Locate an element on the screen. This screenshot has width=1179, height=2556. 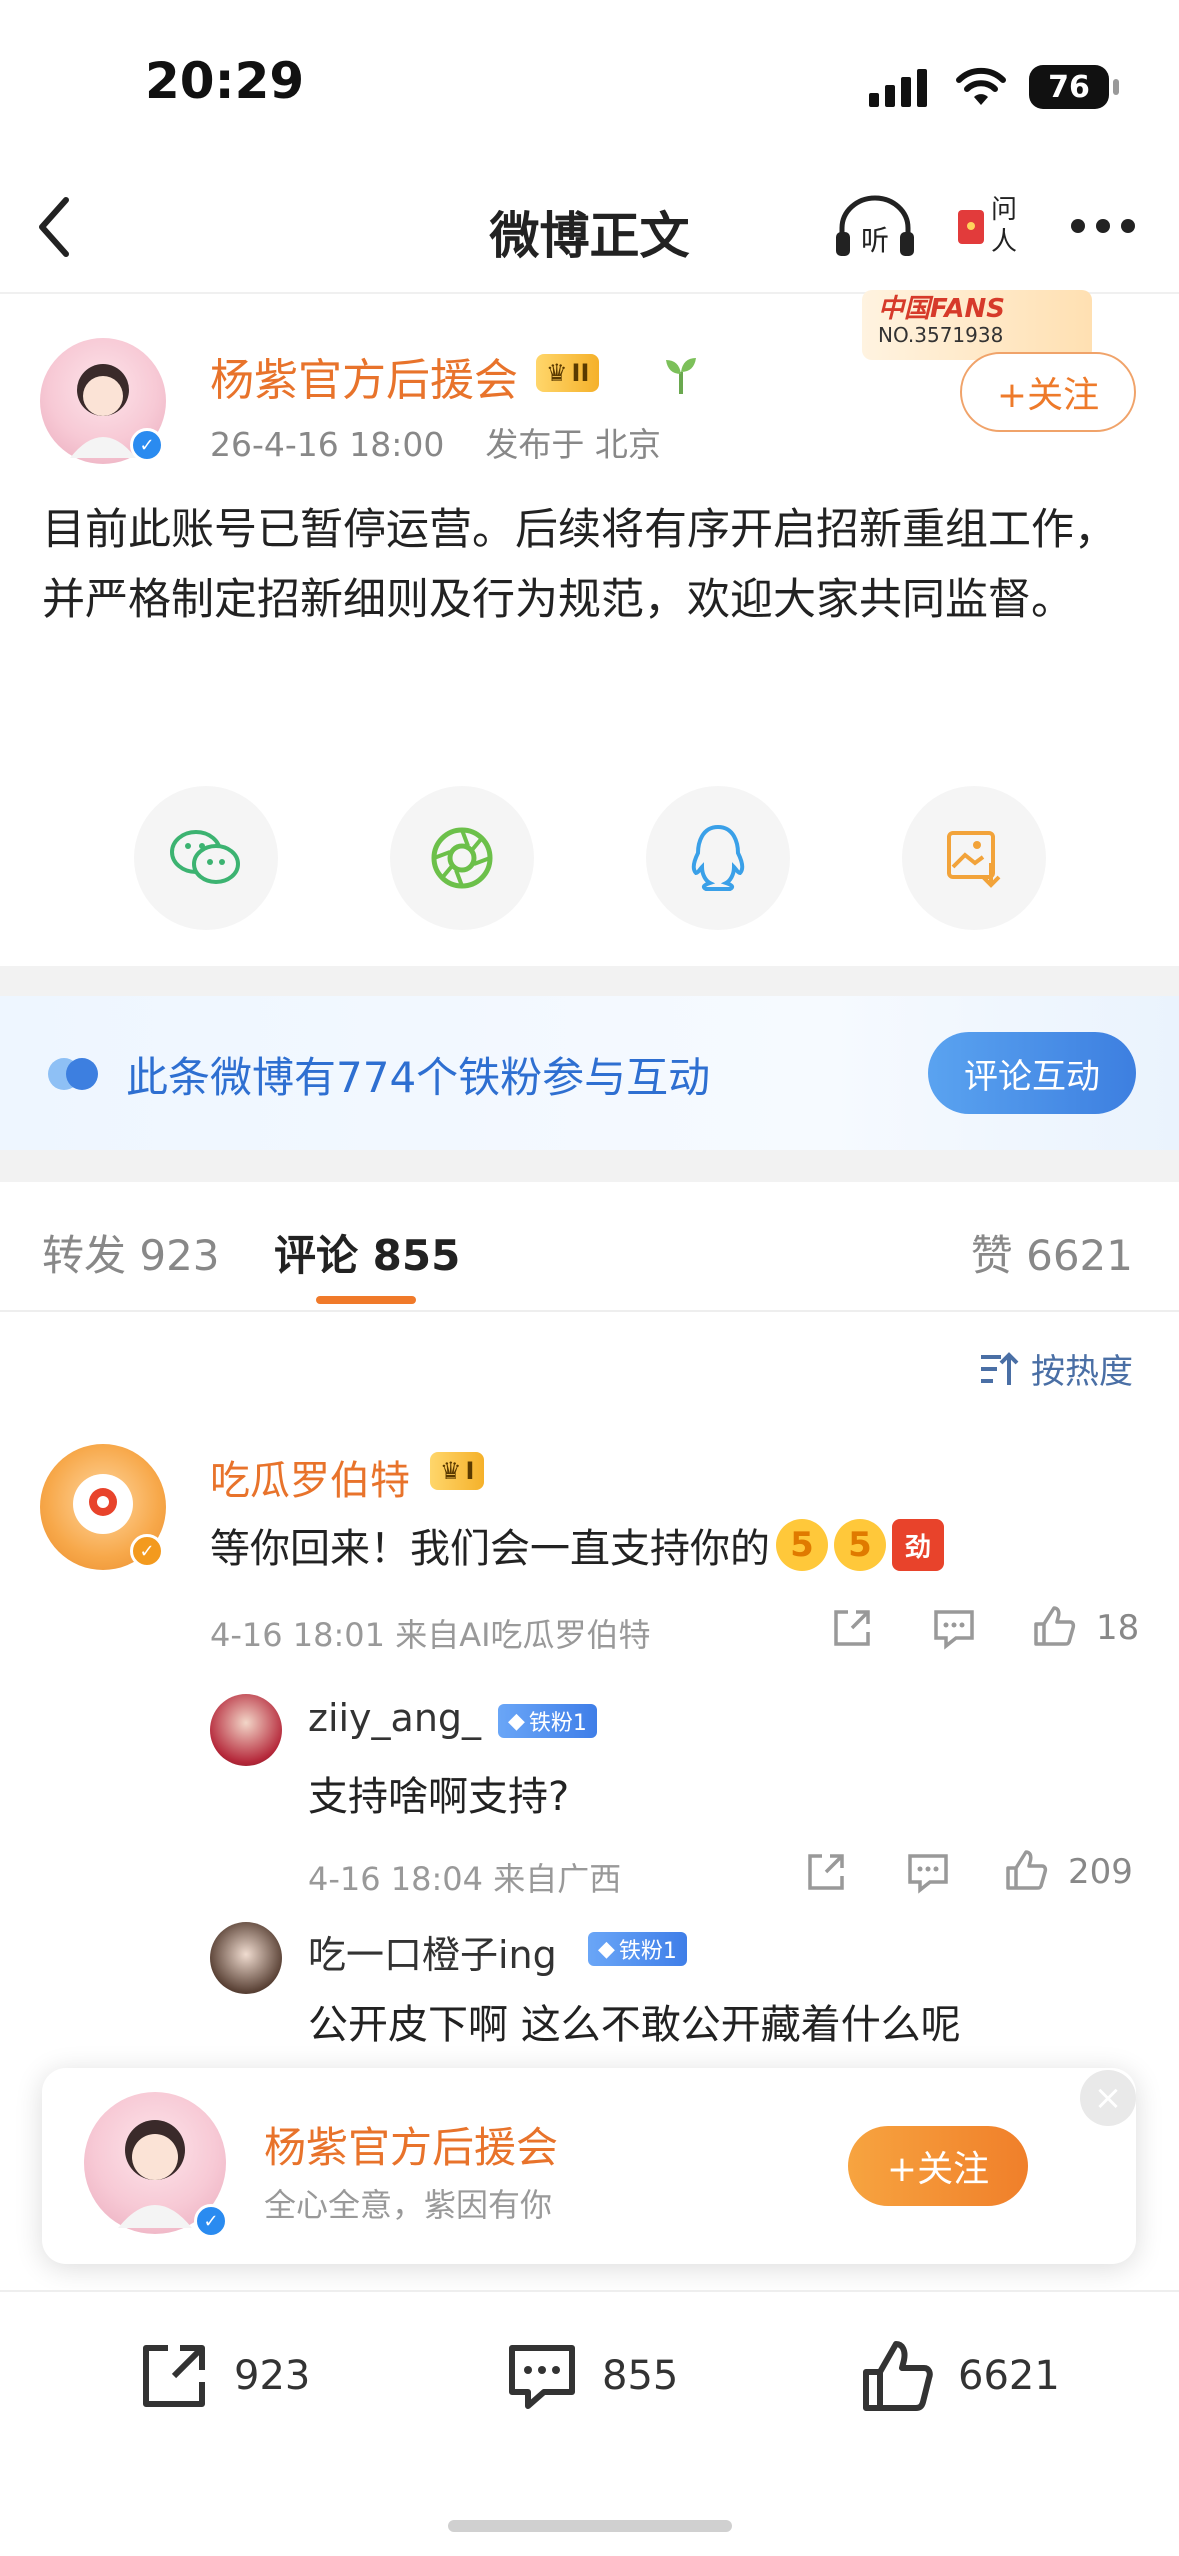
share-moments-button is located at coordinates (462, 858).